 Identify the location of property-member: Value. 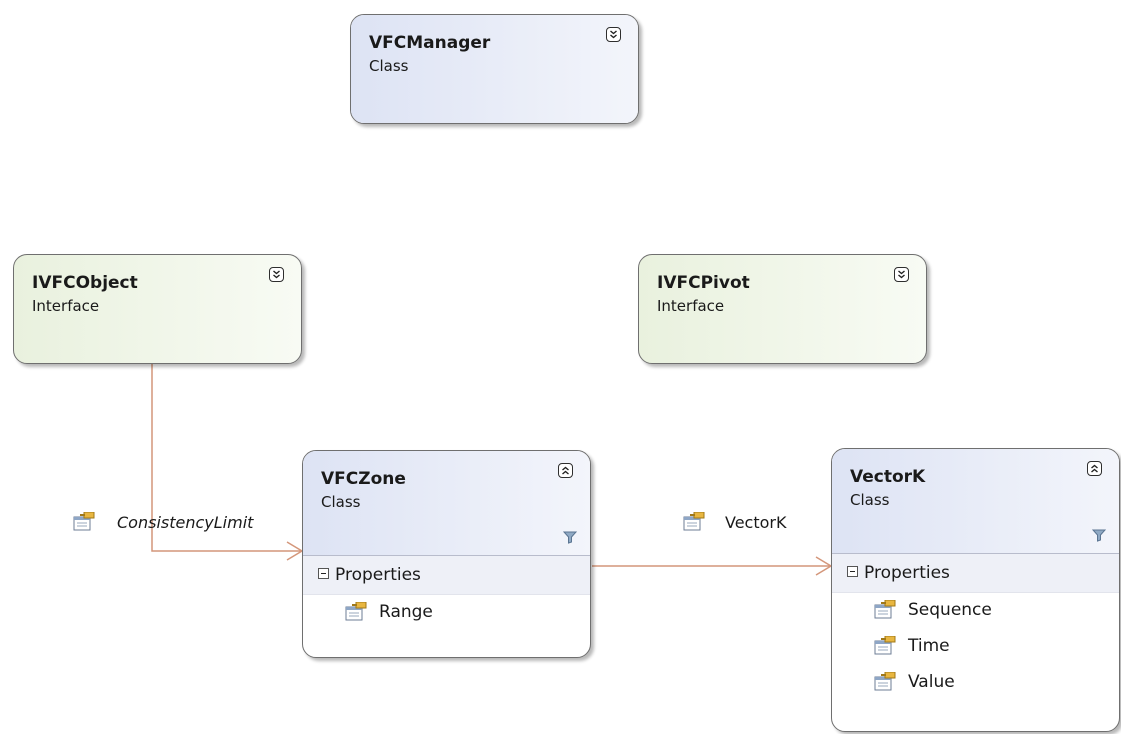
(975, 683).